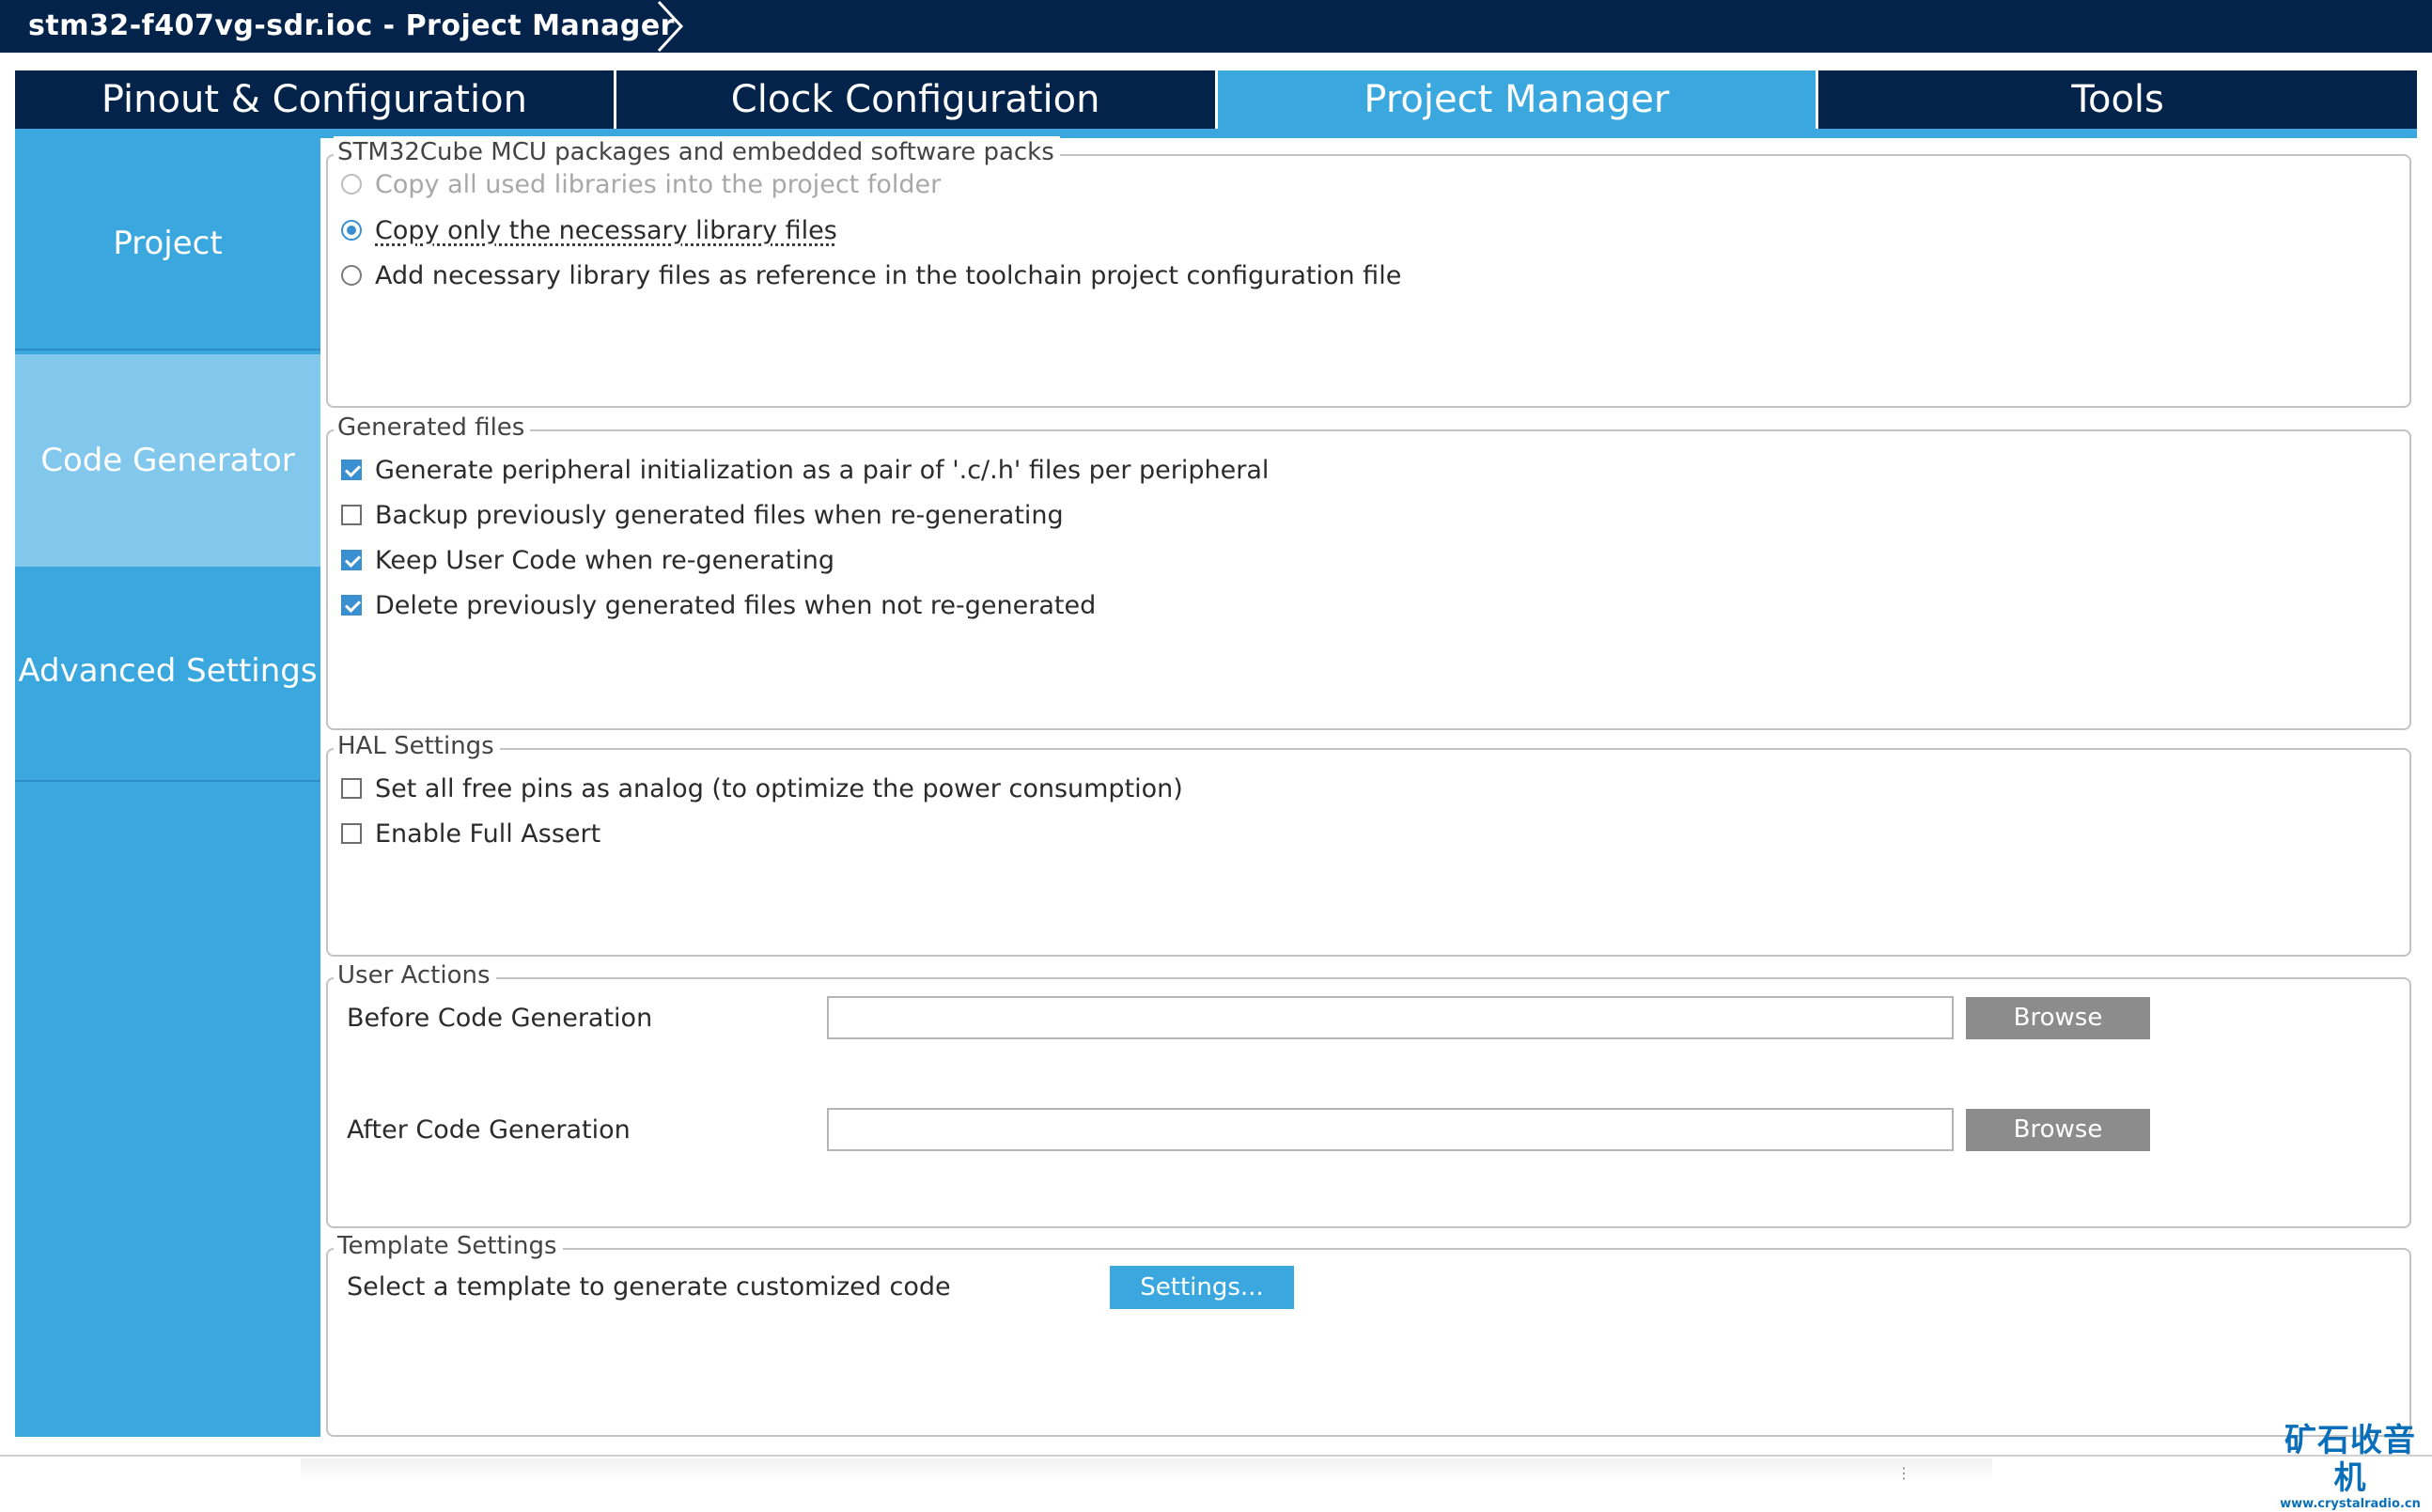 This screenshot has width=2432, height=1512. I want to click on breadcrumb-chevron-icon, so click(670, 26).